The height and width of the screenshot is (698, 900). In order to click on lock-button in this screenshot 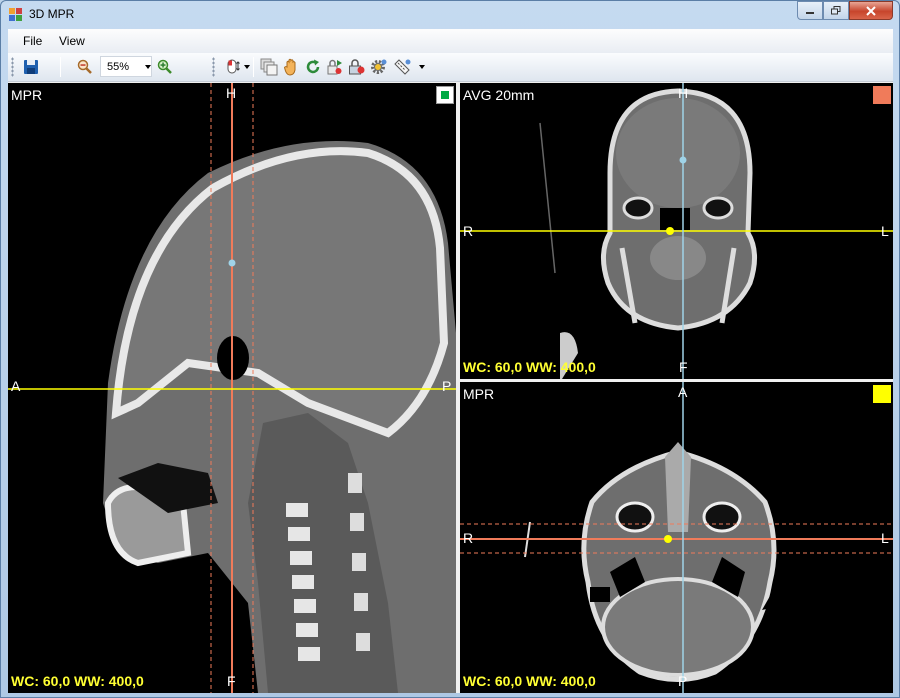, I will do `click(357, 67)`.